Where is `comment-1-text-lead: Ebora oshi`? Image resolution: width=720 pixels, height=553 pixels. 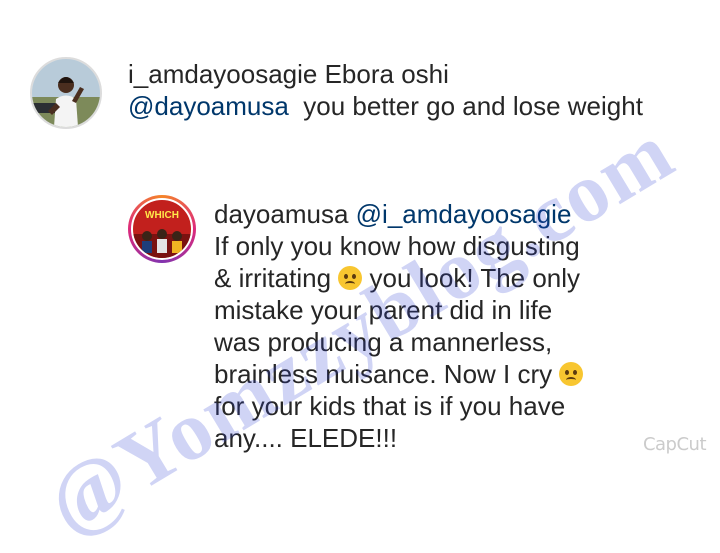
comment-1-text-lead: Ebora oshi is located at coordinates (386, 74).